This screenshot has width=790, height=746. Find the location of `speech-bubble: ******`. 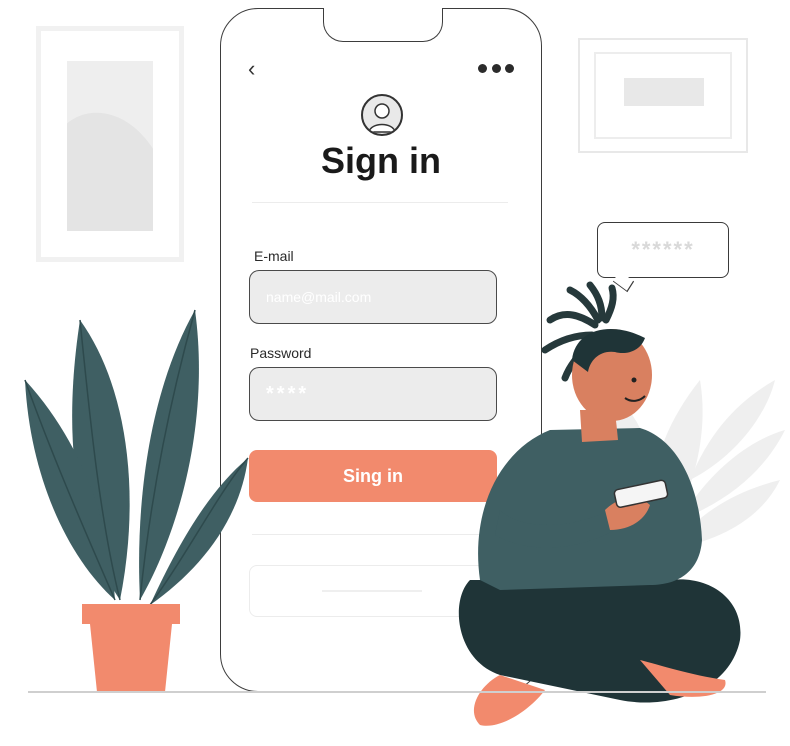

speech-bubble: ****** is located at coordinates (663, 257).